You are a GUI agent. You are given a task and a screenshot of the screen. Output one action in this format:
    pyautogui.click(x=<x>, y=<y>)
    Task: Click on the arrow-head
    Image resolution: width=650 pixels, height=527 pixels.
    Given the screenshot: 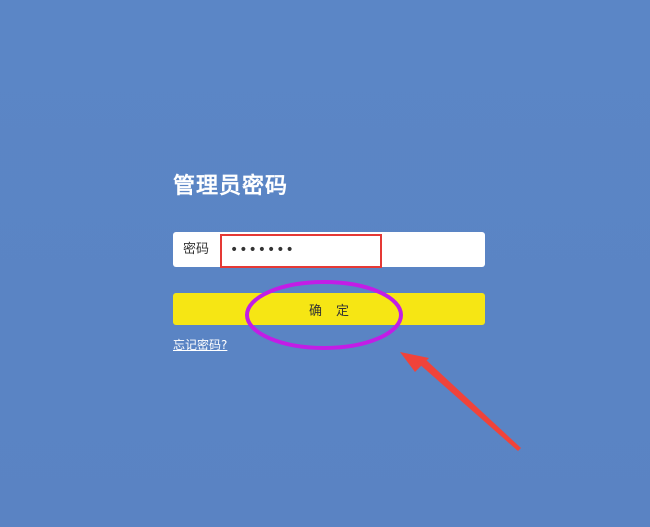 What is the action you would take?
    pyautogui.click(x=414, y=362)
    